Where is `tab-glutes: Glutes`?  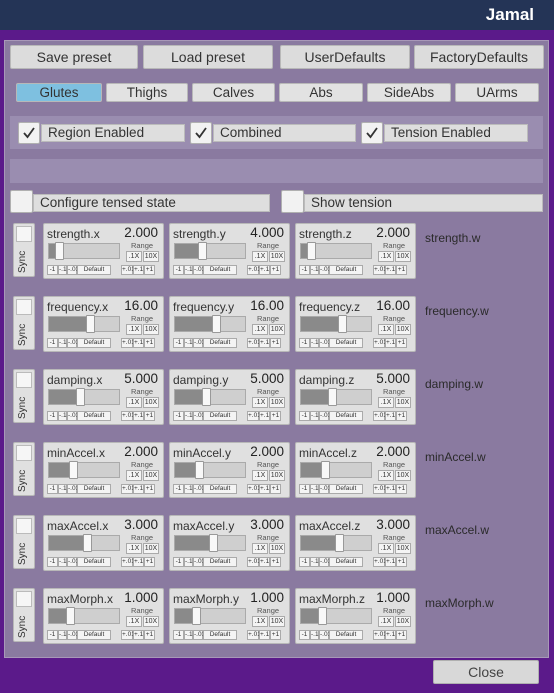 tab-glutes: Glutes is located at coordinates (59, 92).